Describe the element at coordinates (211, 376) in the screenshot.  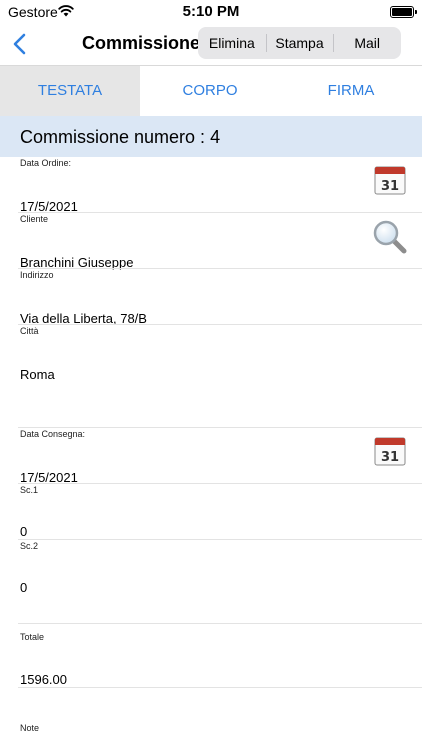
I see `citta-field: Città Roma` at that location.